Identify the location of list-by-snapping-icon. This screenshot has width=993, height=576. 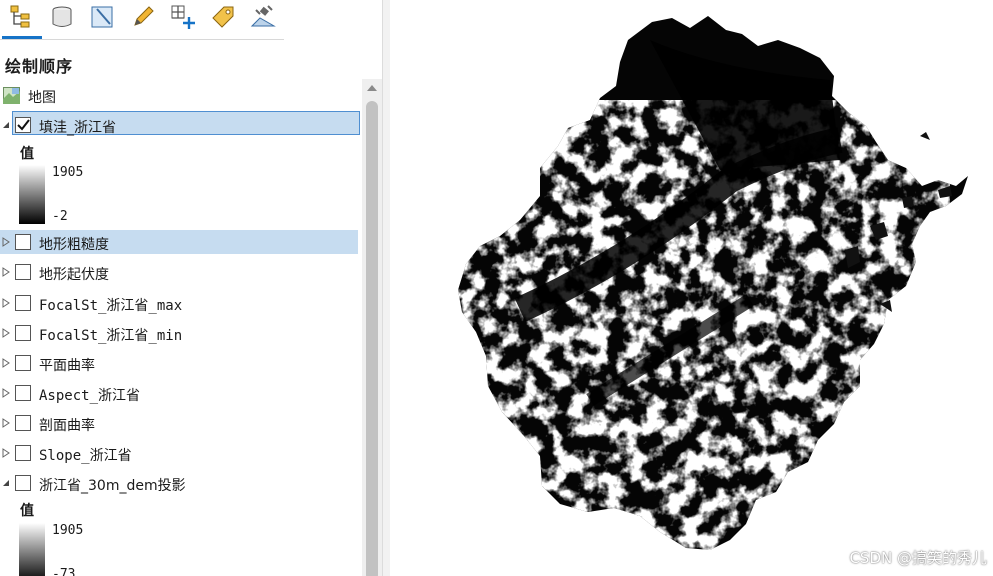
(183, 17).